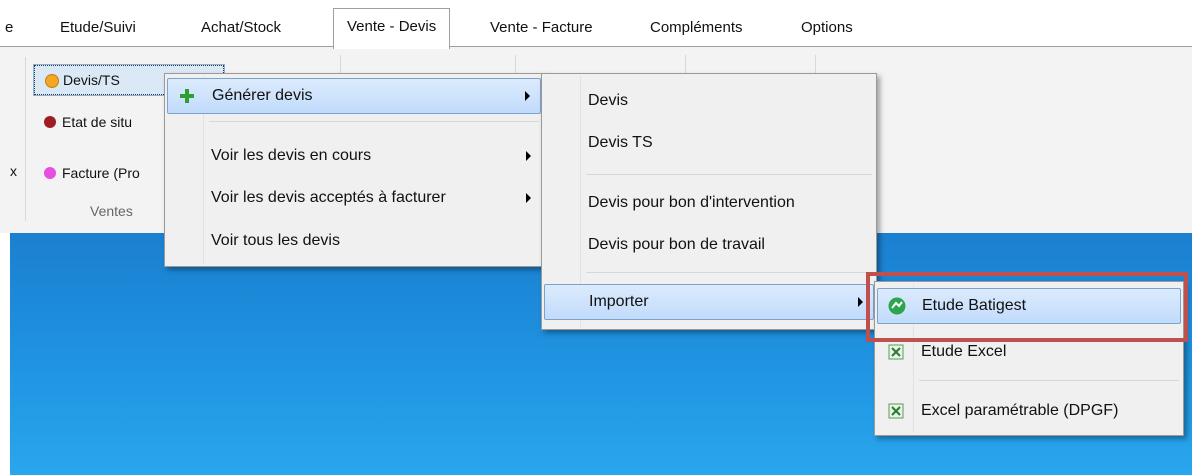 This screenshot has height=475, width=1192. I want to click on tab-complements: Compléments, so click(696, 28).